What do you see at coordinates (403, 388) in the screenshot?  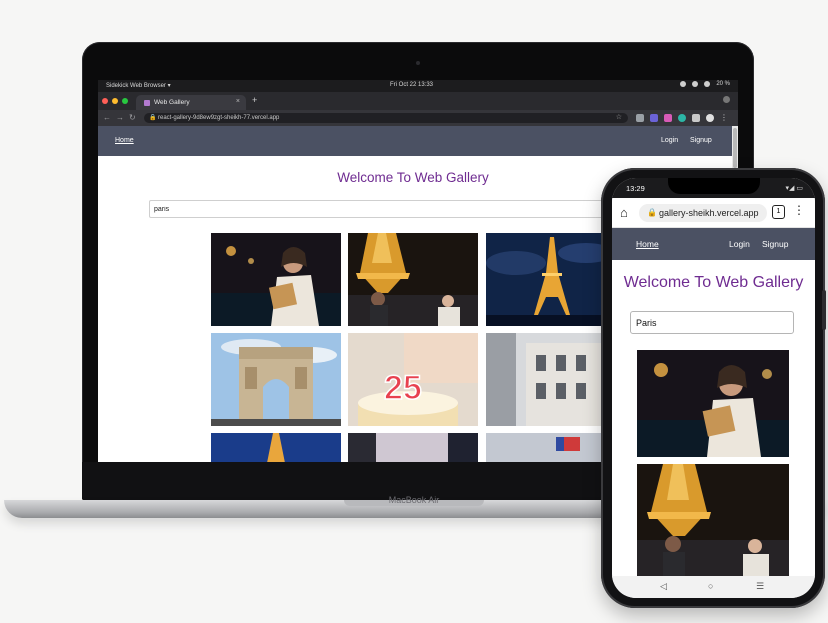 I see `cake-number-candles: 25` at bounding box center [403, 388].